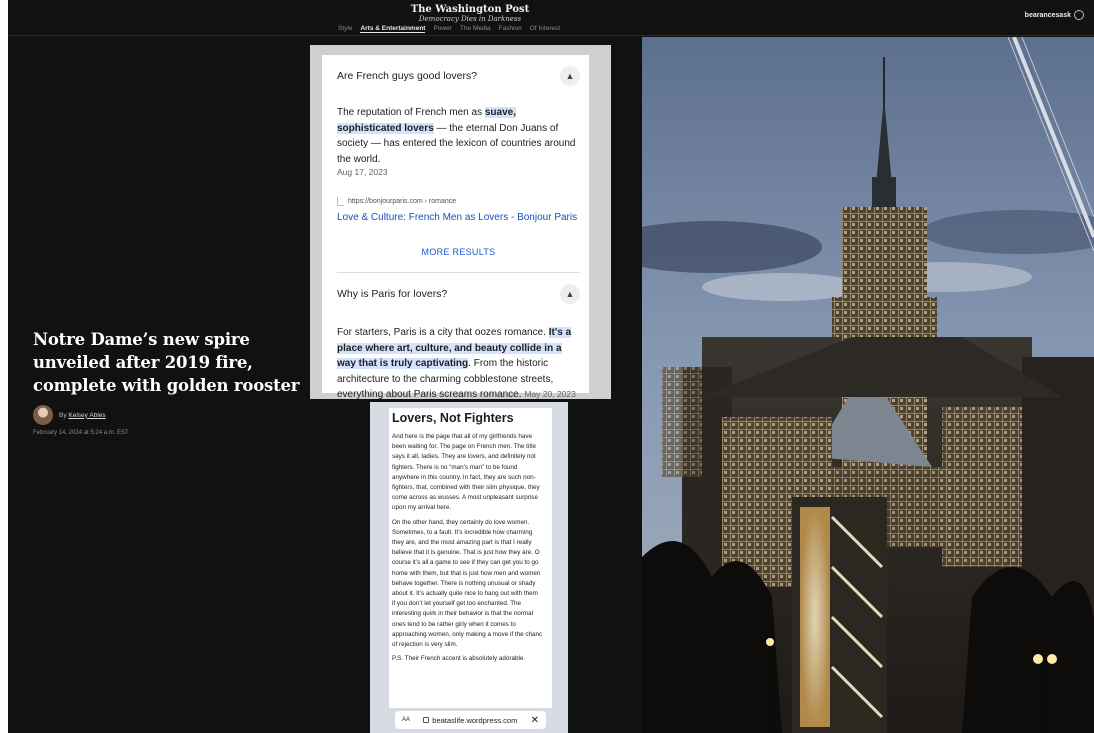  What do you see at coordinates (475, 29) in the screenshot?
I see `nav-item-media: The Media` at bounding box center [475, 29].